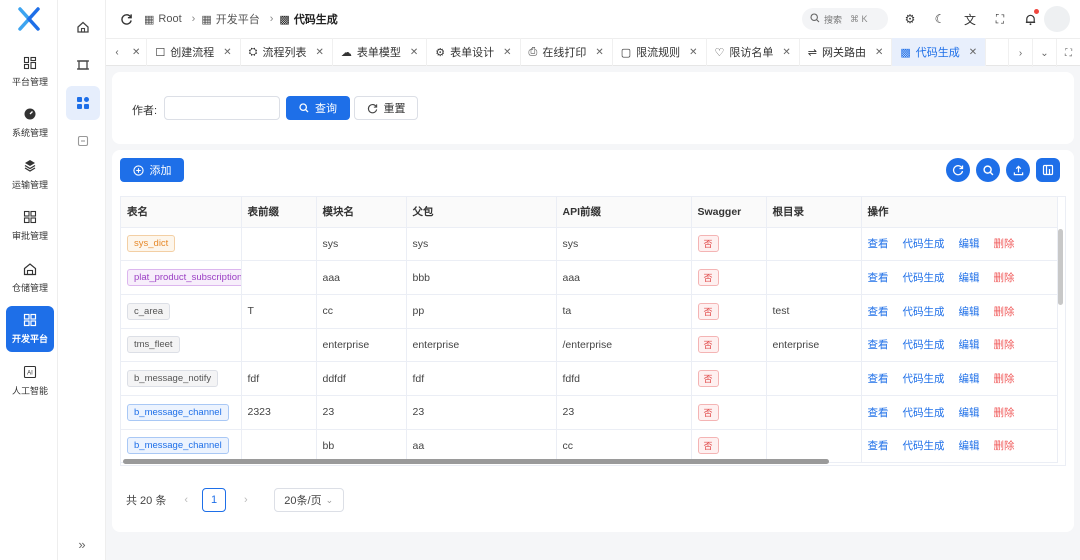 Image resolution: width=1080 pixels, height=560 pixels. What do you see at coordinates (30, 328) in the screenshot?
I see `nav-item-5: 开发平台` at bounding box center [30, 328].